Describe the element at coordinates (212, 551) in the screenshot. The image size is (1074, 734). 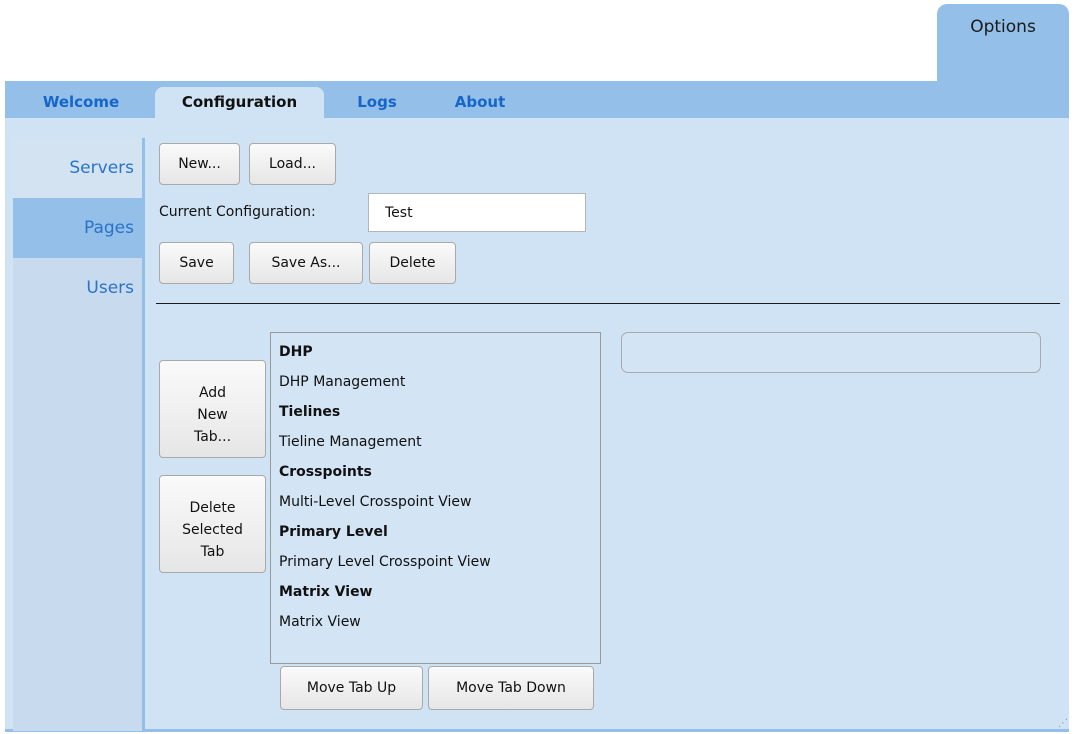
I see `delete-selected-tab-line: Tab` at that location.